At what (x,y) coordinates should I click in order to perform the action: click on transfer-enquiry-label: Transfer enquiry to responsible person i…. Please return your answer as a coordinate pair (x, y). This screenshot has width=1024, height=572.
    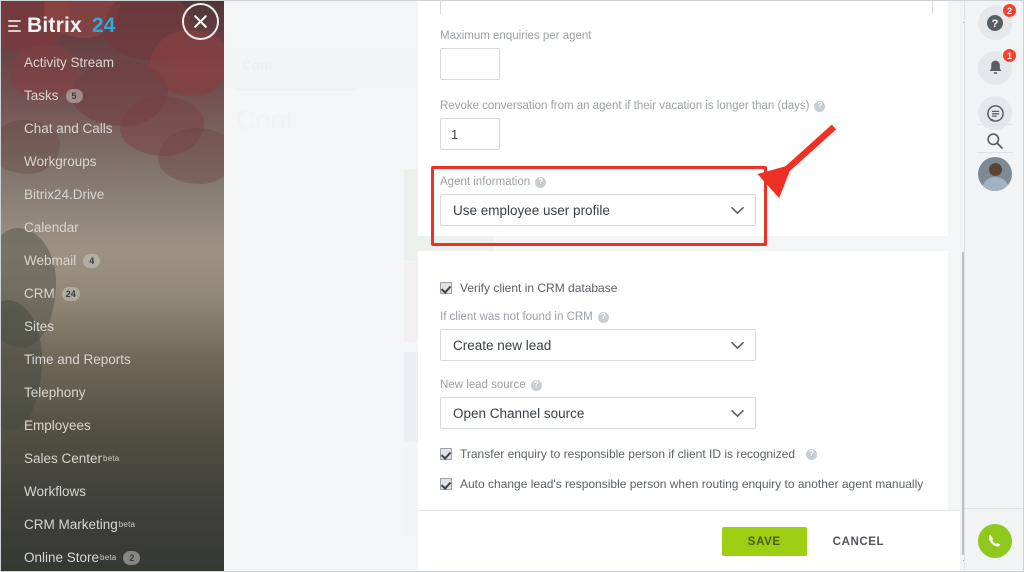
    Looking at the image, I should click on (628, 454).